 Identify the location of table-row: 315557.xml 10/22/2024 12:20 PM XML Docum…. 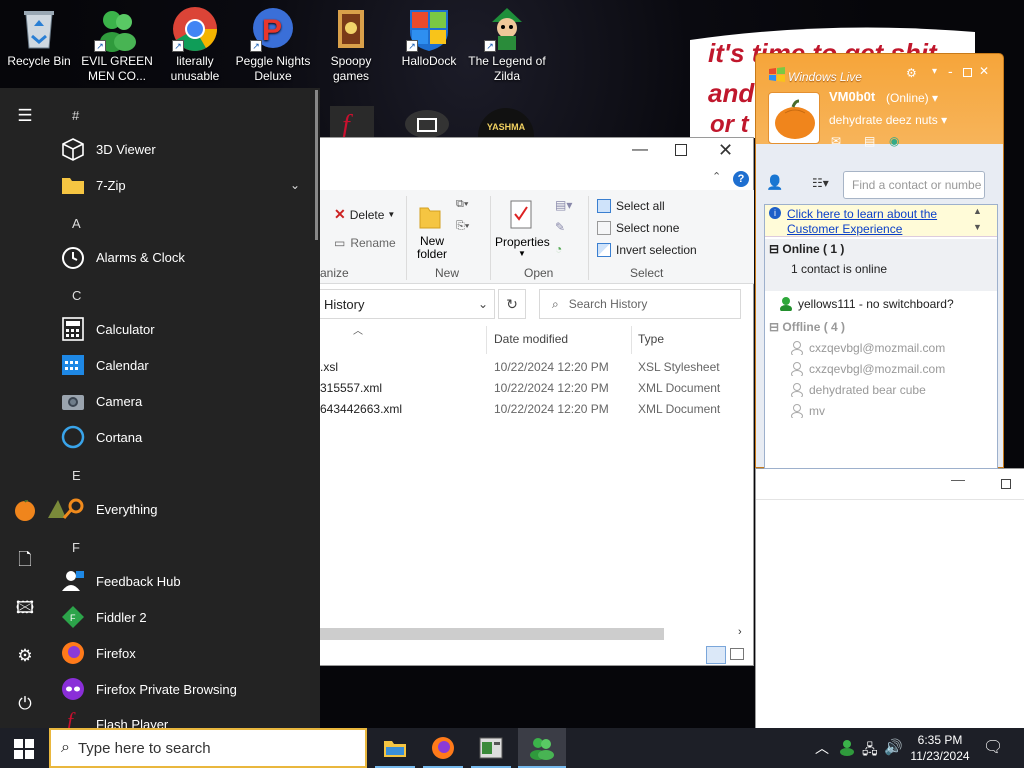
(537, 387).